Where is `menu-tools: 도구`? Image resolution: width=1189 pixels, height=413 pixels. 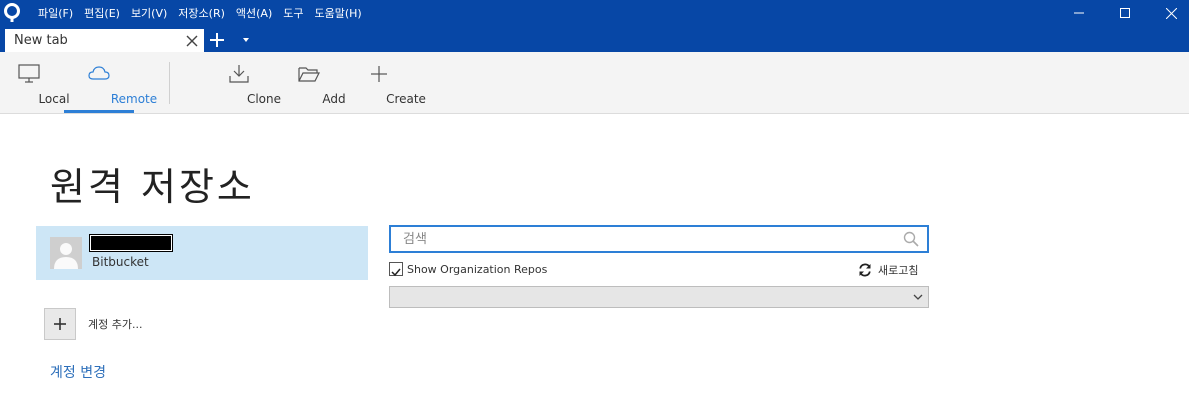 menu-tools: 도구 is located at coordinates (293, 13).